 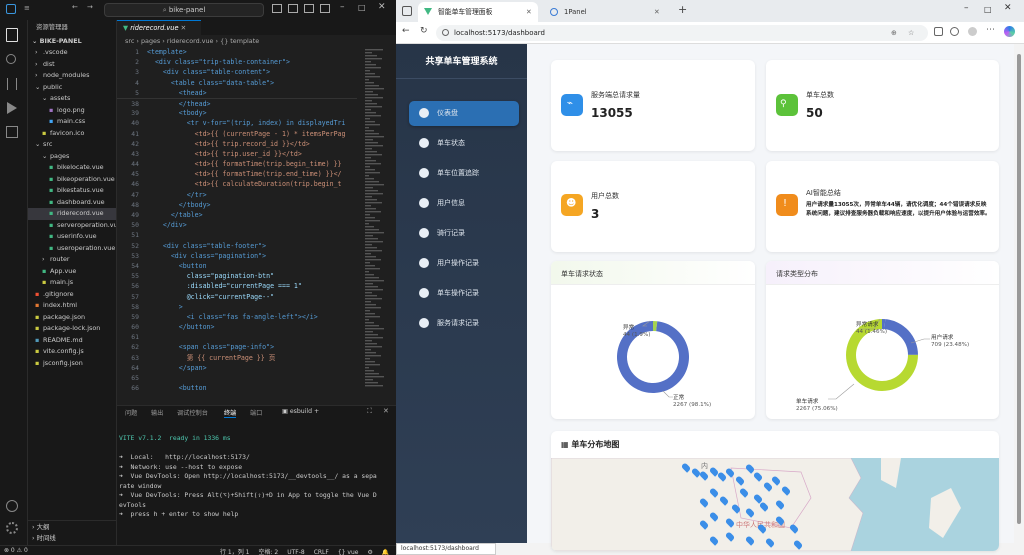 I want to click on status-item: {} vue, so click(x=348, y=552).